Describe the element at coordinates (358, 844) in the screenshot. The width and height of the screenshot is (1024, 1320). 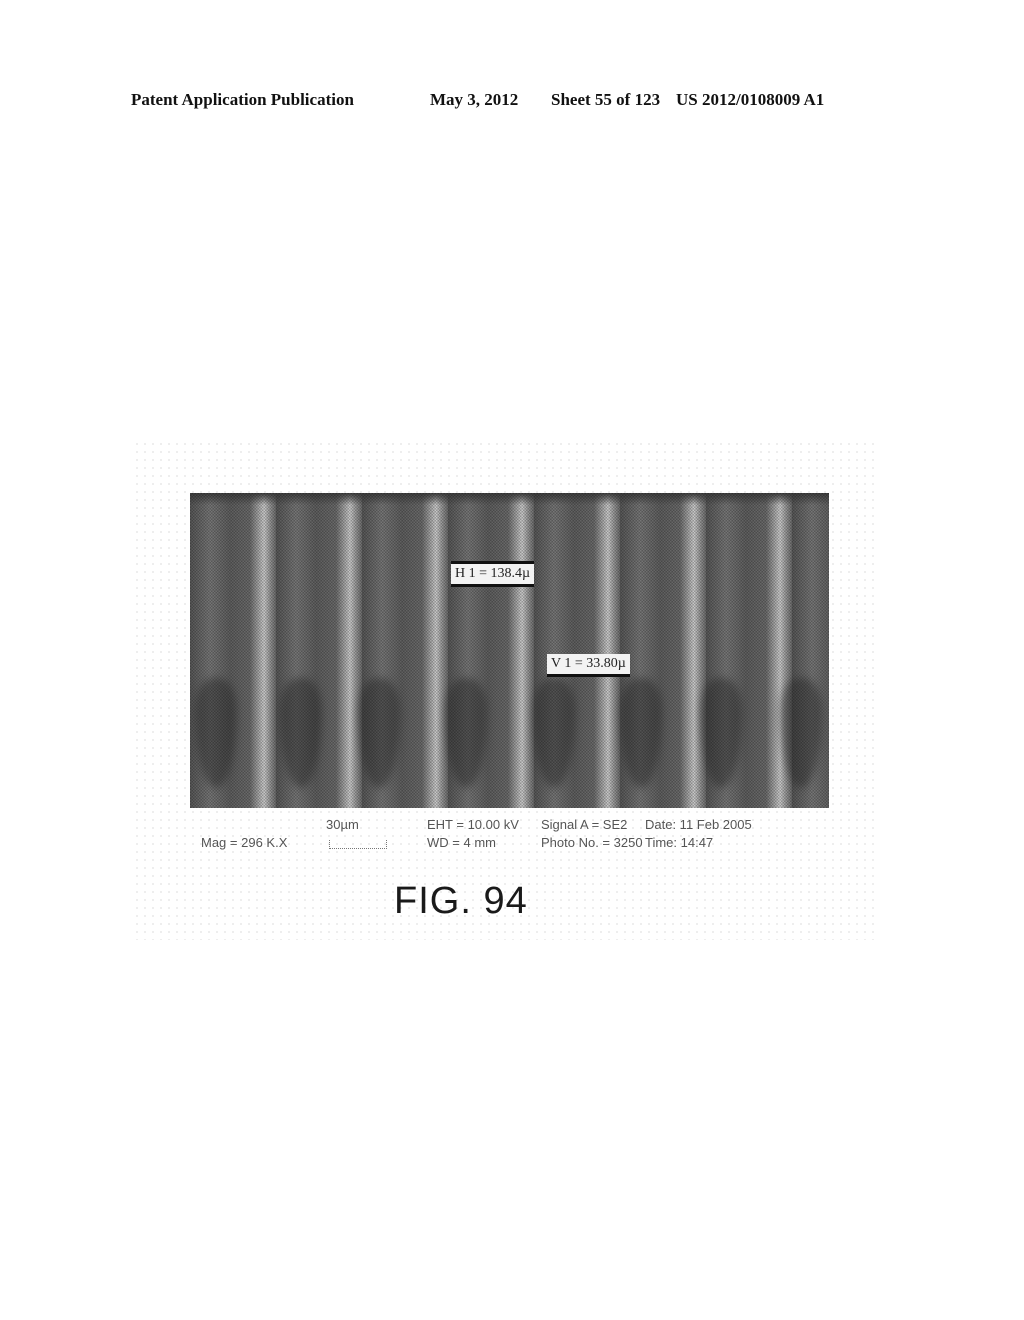
I see `scale-bar` at that location.